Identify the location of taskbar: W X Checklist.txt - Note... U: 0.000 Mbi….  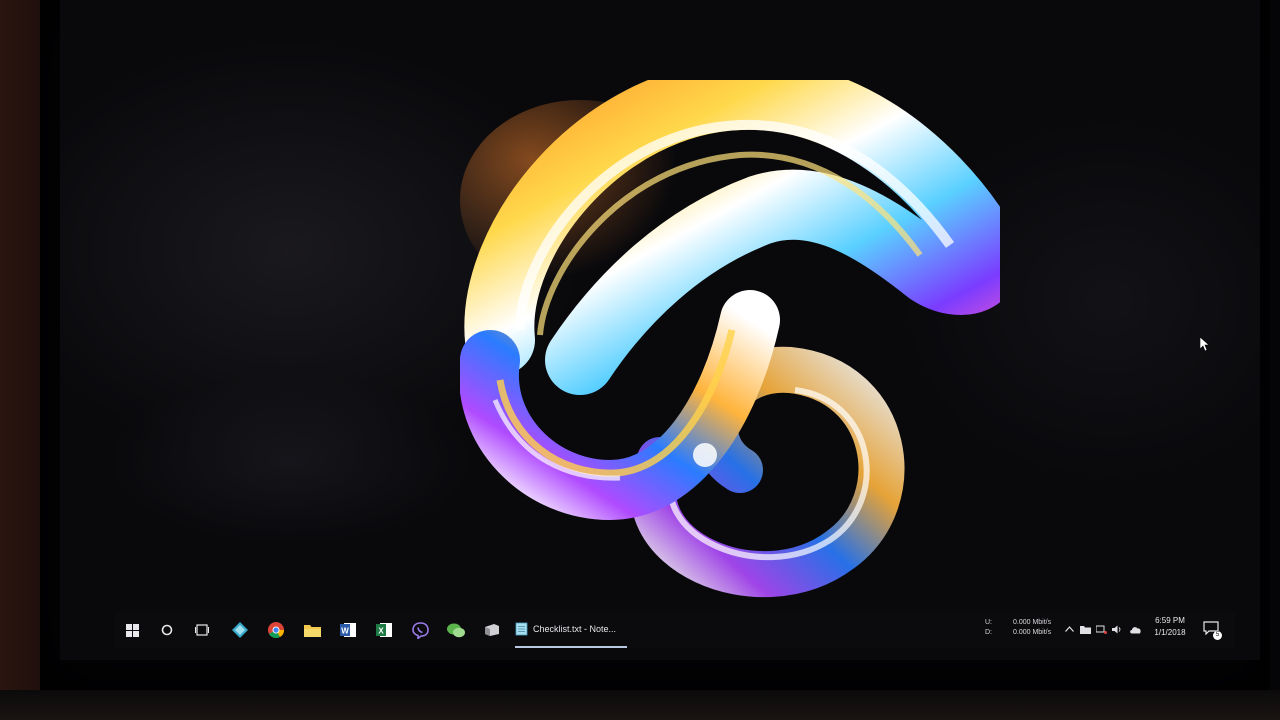
(675, 630).